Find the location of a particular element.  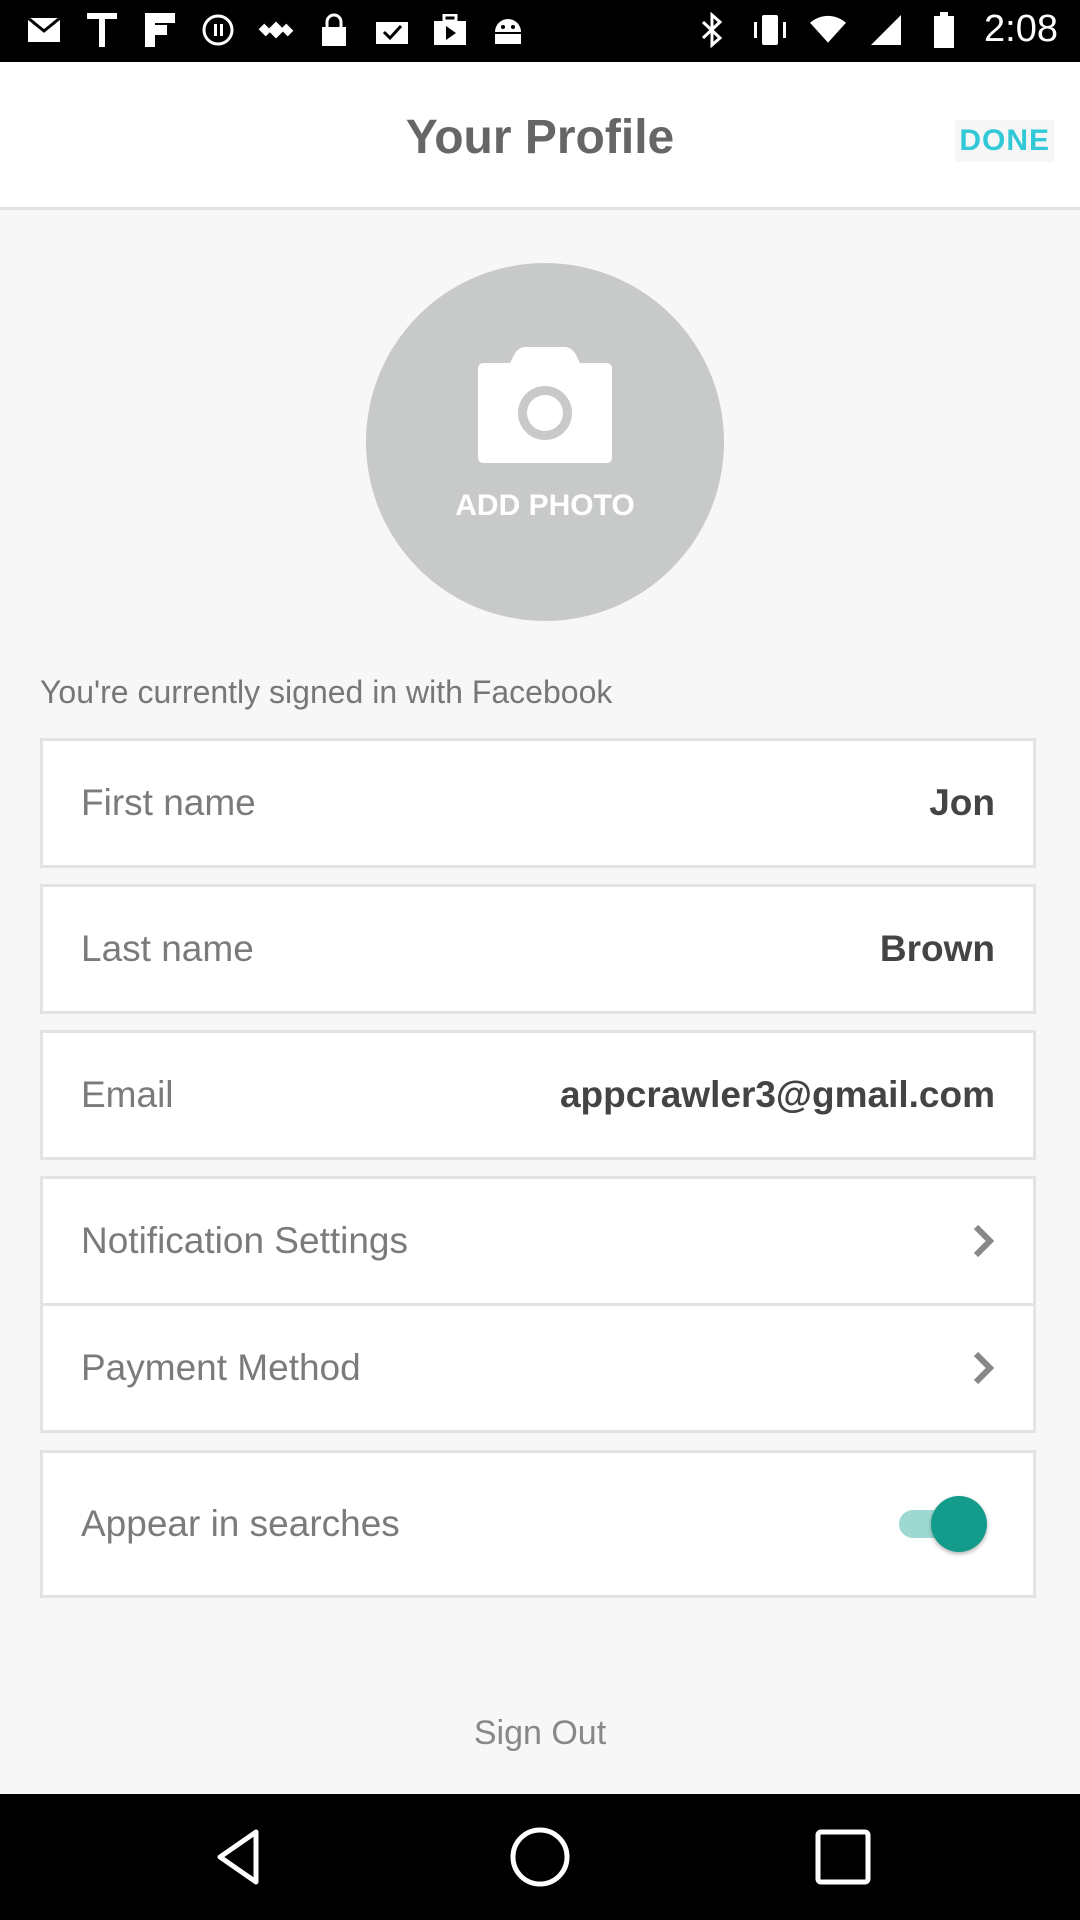

flipboard-icon is located at coordinates (160, 30).